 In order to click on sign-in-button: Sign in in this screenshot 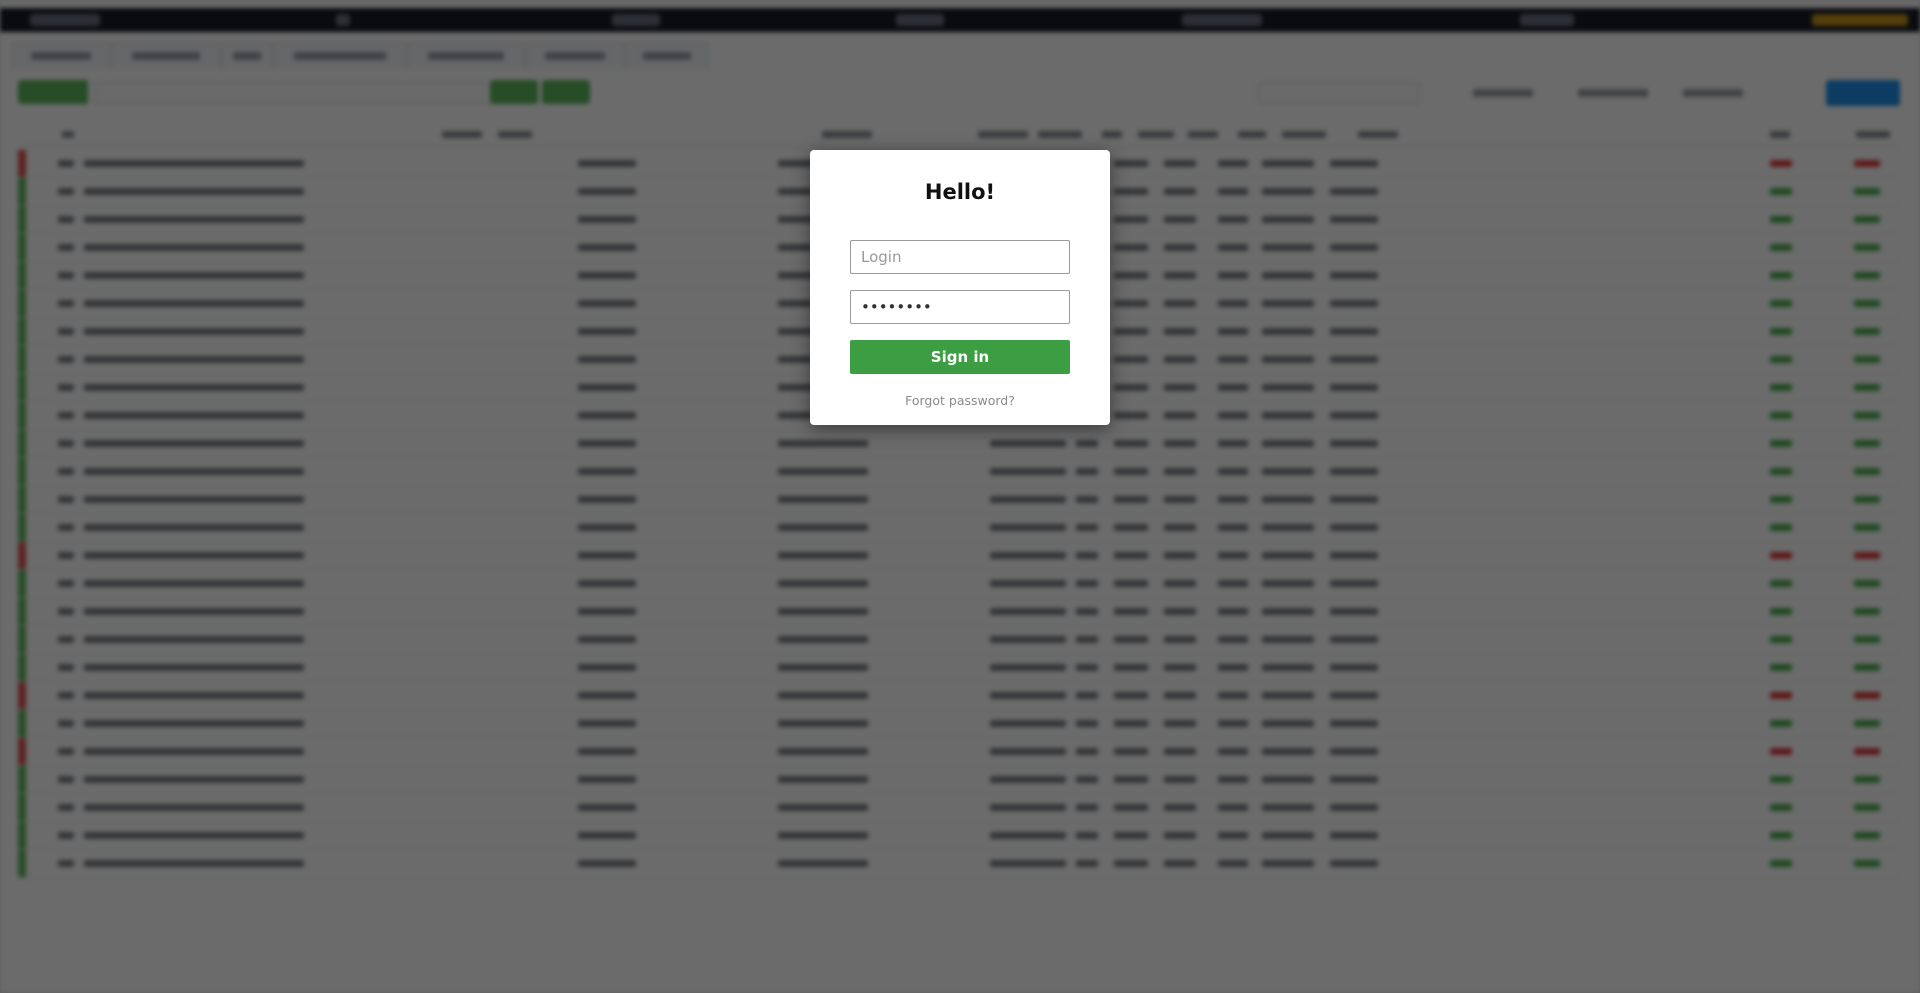, I will do `click(960, 357)`.